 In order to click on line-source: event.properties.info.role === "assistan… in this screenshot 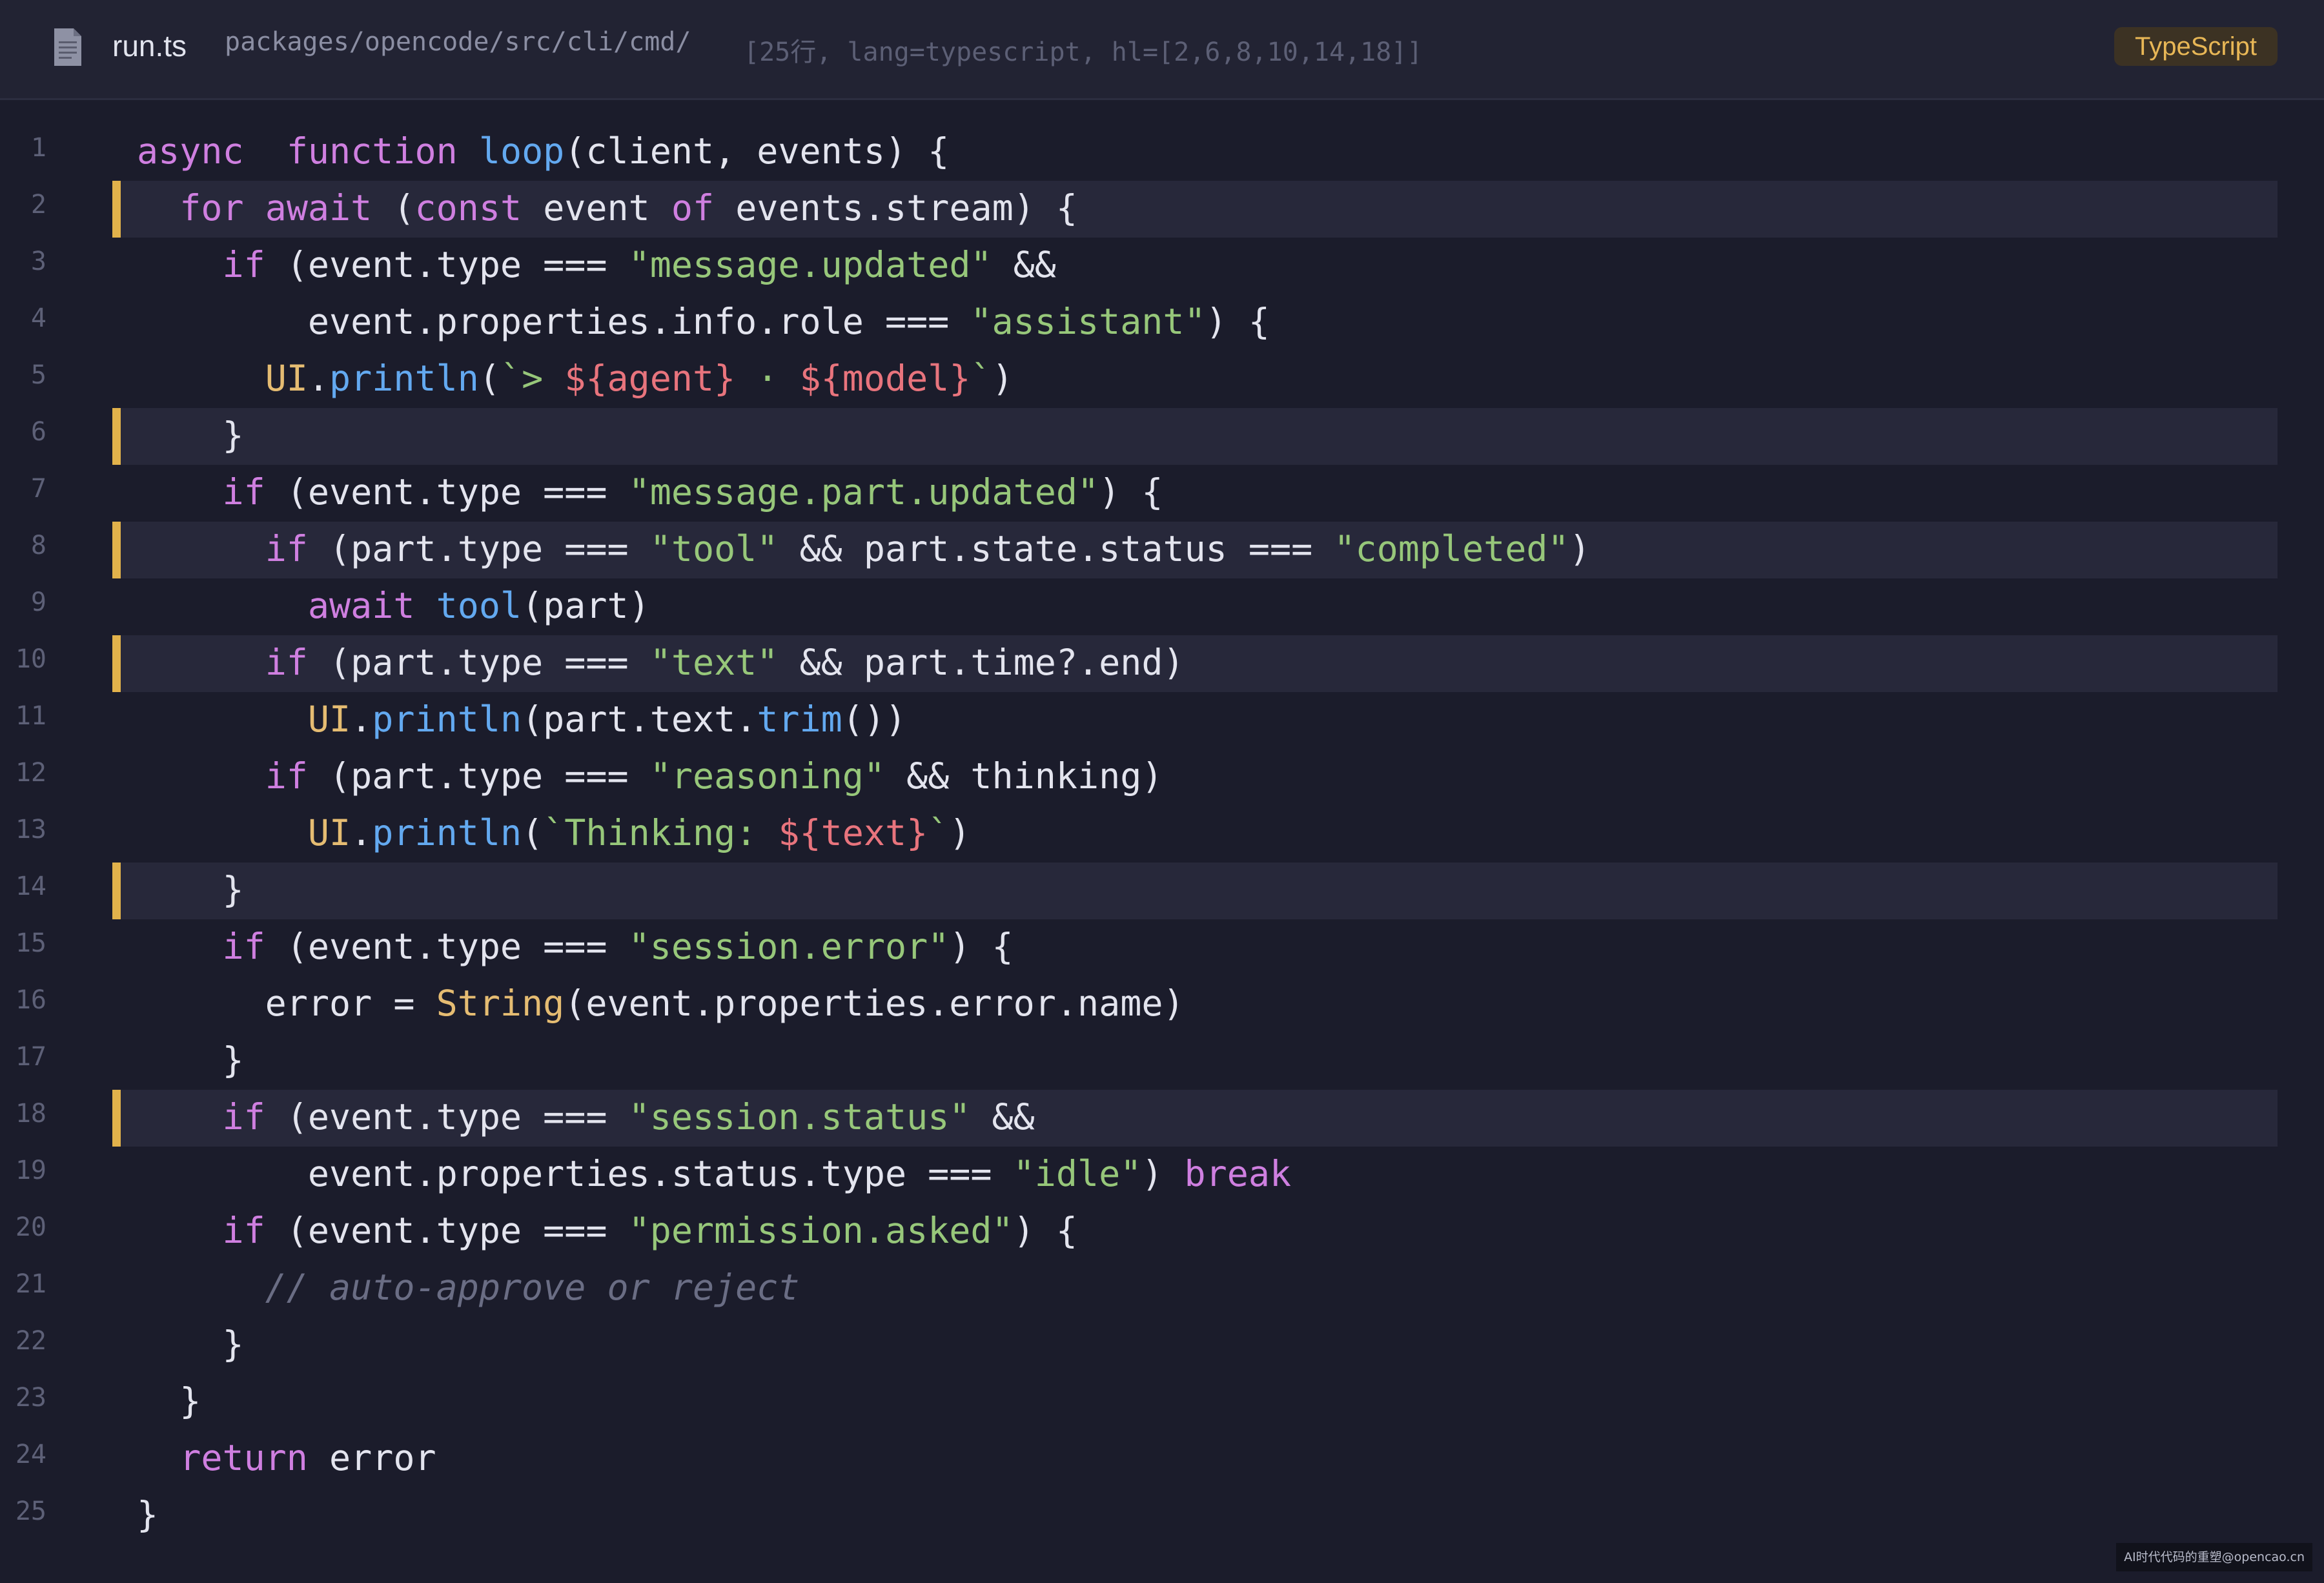, I will do `click(703, 321)`.